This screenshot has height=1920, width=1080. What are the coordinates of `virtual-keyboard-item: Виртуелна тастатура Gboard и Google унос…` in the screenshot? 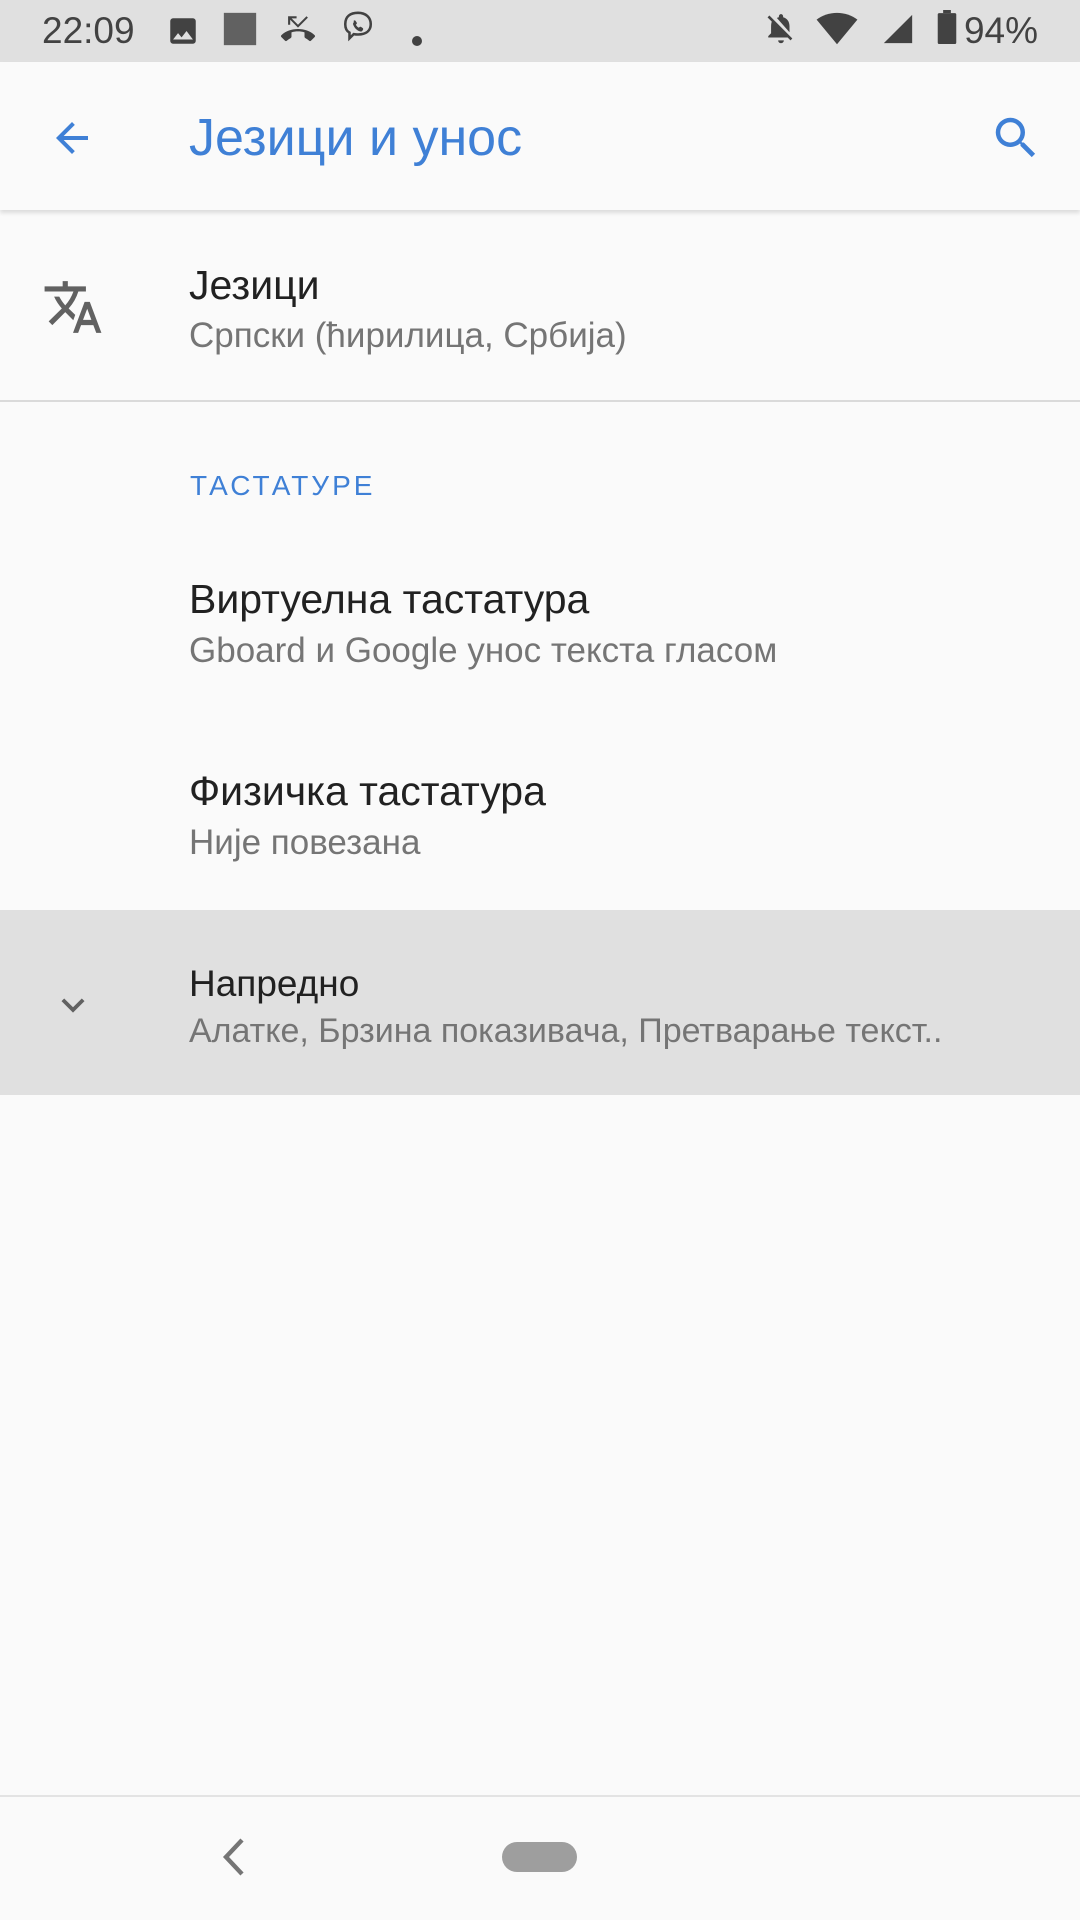 It's located at (540, 637).